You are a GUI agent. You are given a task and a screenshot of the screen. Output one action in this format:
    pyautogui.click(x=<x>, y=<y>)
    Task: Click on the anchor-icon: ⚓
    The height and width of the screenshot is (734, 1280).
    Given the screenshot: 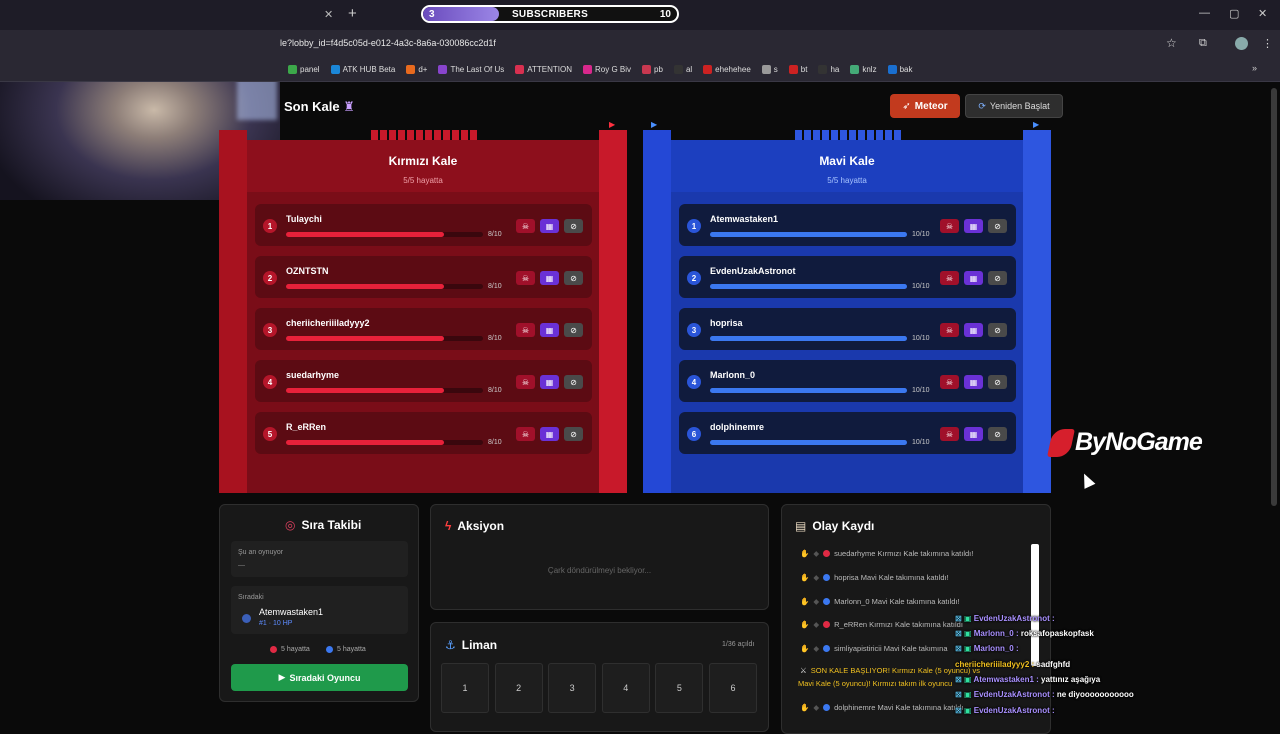 What is the action you would take?
    pyautogui.click(x=450, y=645)
    